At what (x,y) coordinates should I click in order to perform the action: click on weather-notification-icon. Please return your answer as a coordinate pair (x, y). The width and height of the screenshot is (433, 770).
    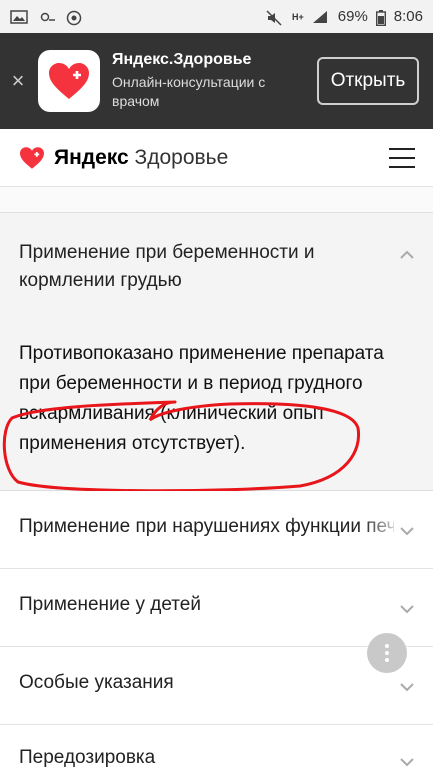
    Looking at the image, I should click on (47, 17).